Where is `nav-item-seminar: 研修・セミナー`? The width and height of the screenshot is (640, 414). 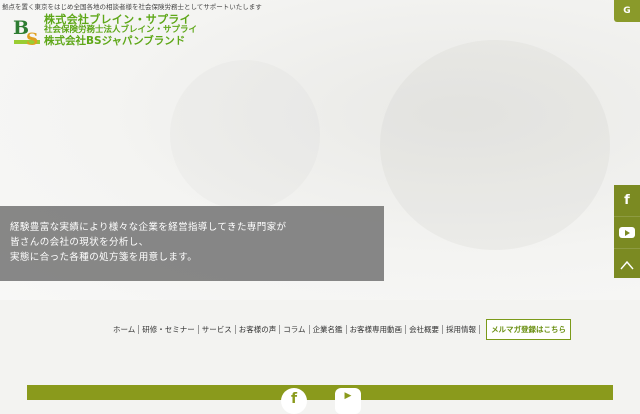 nav-item-seminar: 研修・セミナー is located at coordinates (169, 329).